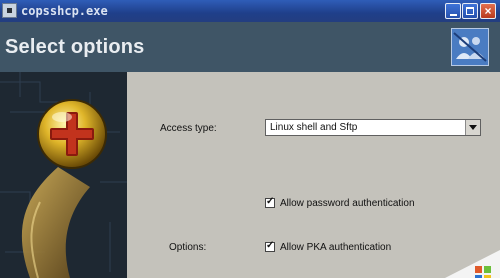 Image resolution: width=500 pixels, height=278 pixels. What do you see at coordinates (188, 247) in the screenshot?
I see `options-label: Options:` at bounding box center [188, 247].